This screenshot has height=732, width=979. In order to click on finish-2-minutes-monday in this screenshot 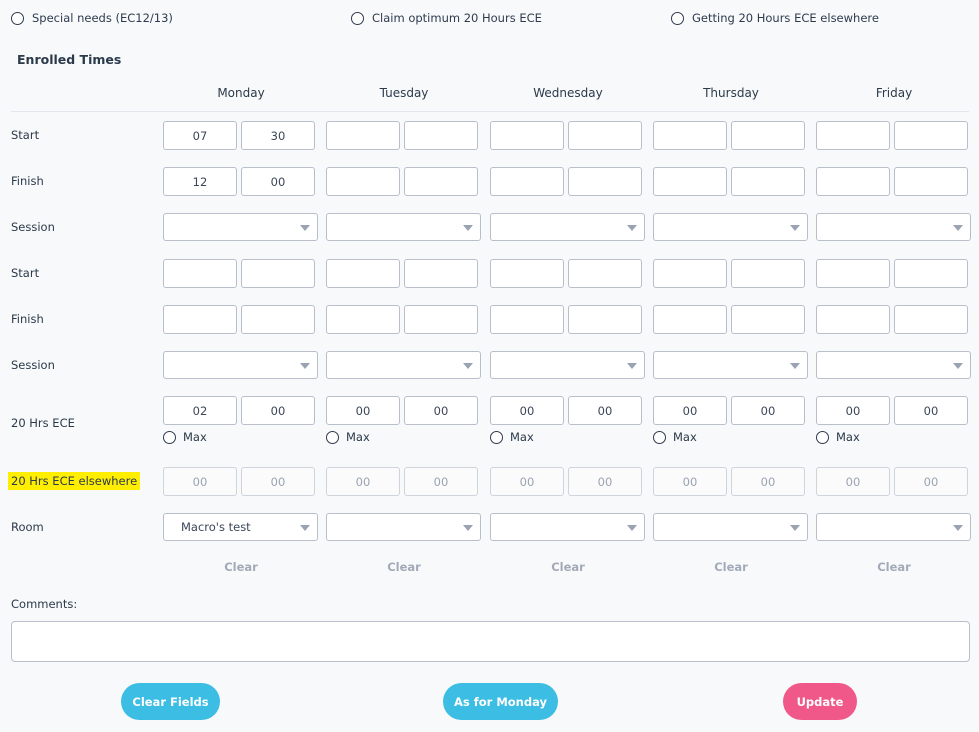, I will do `click(278, 319)`.